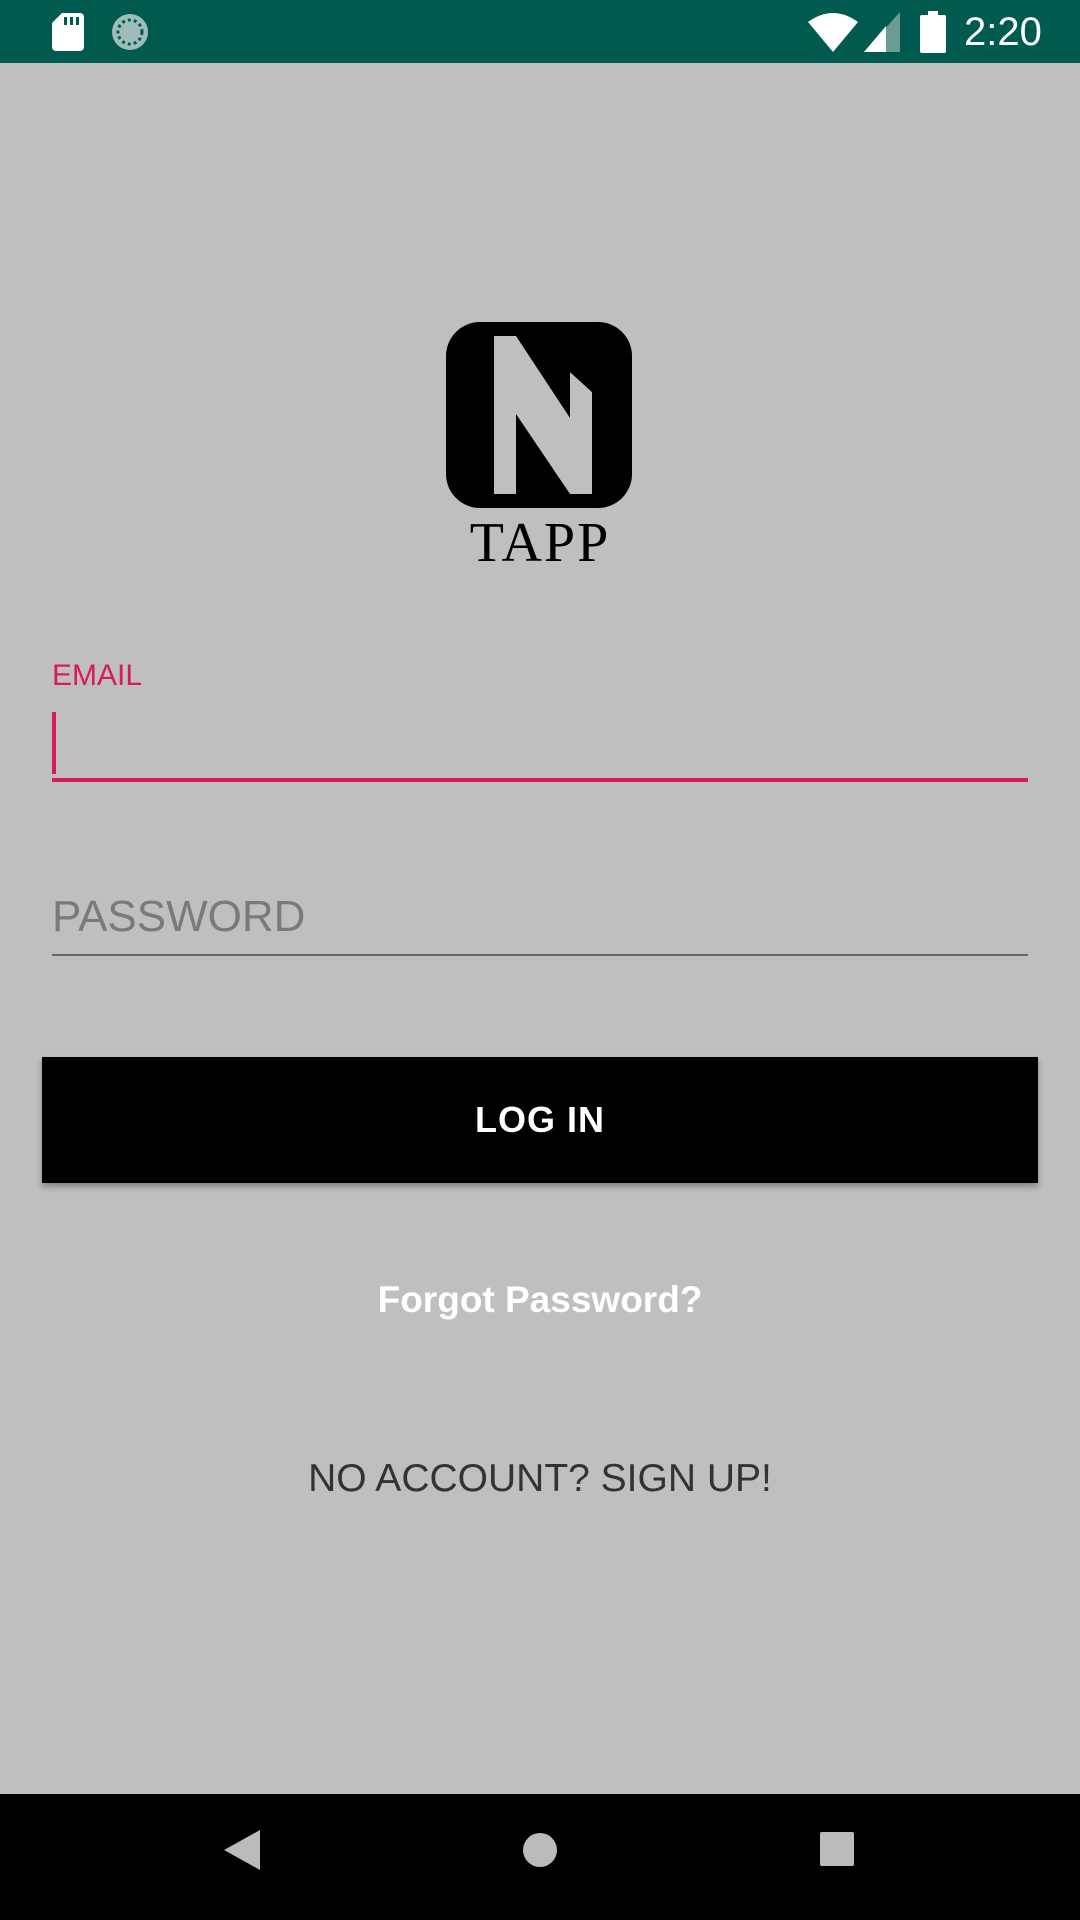  I want to click on status-bar: 2:20, so click(540, 31).